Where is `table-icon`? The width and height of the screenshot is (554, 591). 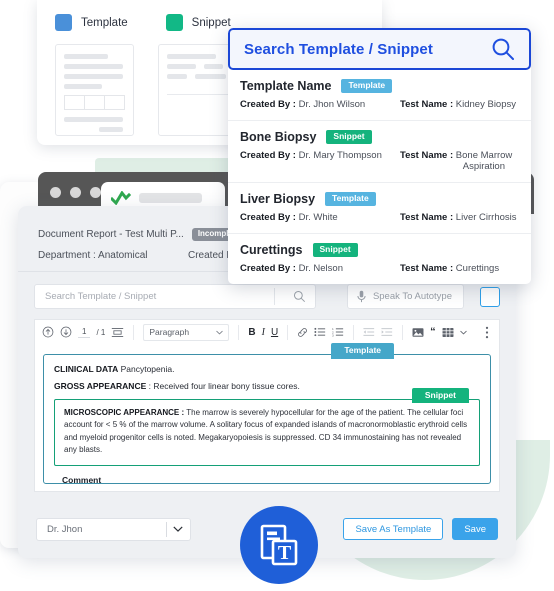 table-icon is located at coordinates (448, 332).